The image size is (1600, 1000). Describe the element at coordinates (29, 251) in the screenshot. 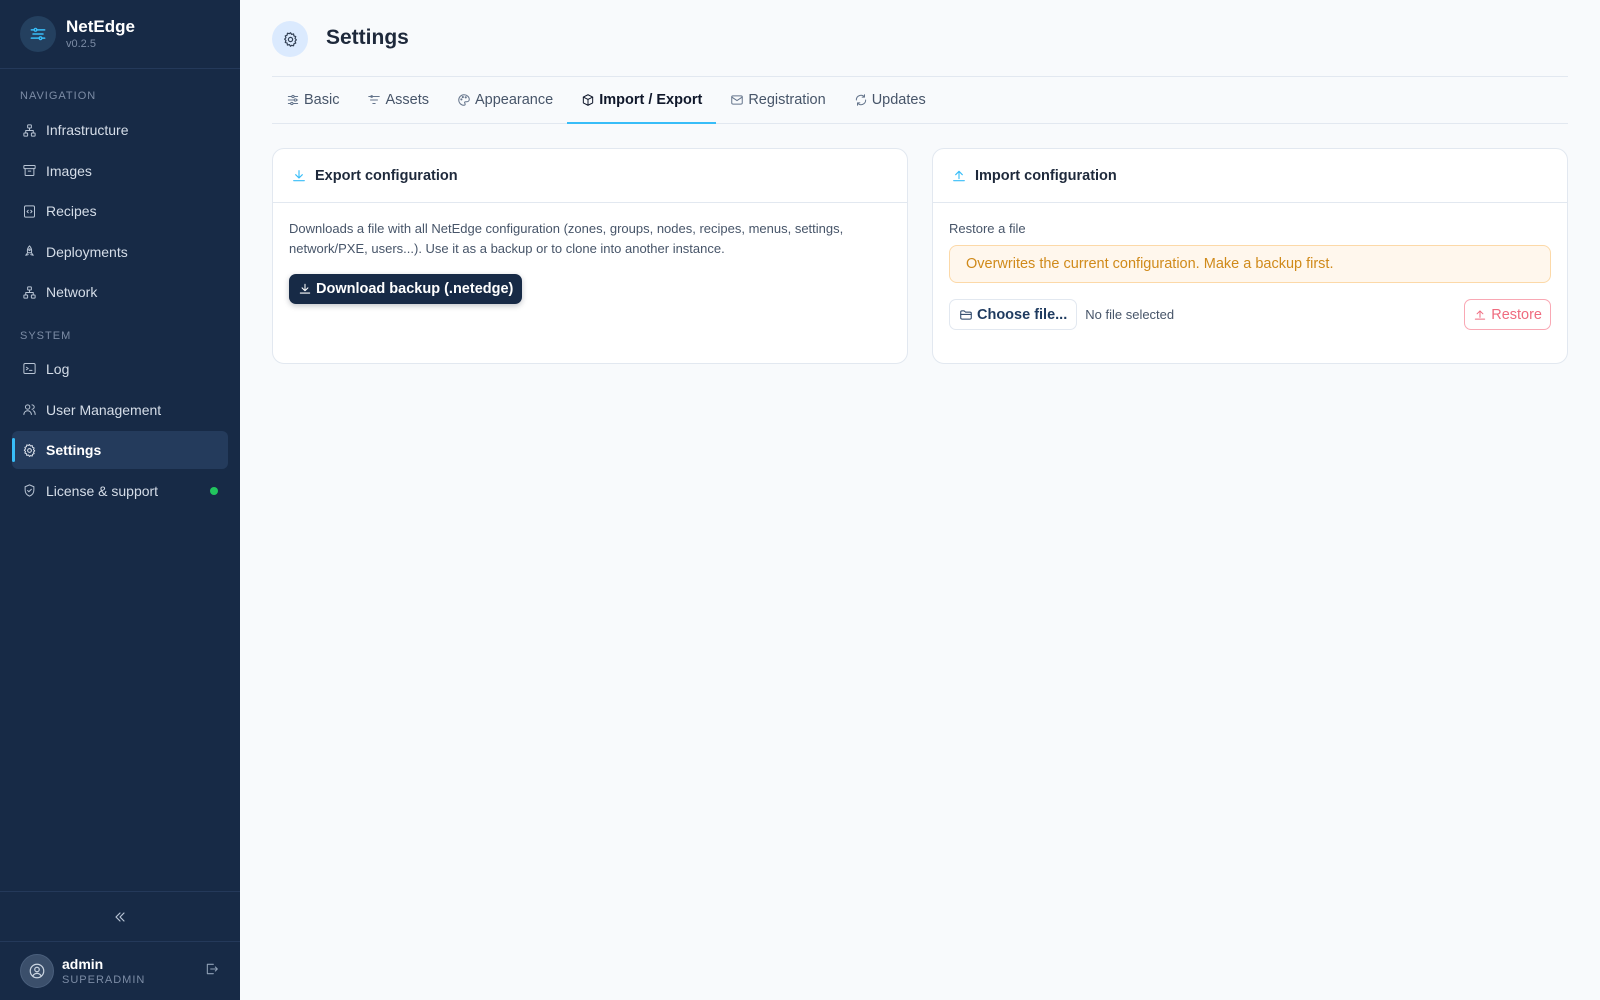

I see `rocket-icon` at that location.